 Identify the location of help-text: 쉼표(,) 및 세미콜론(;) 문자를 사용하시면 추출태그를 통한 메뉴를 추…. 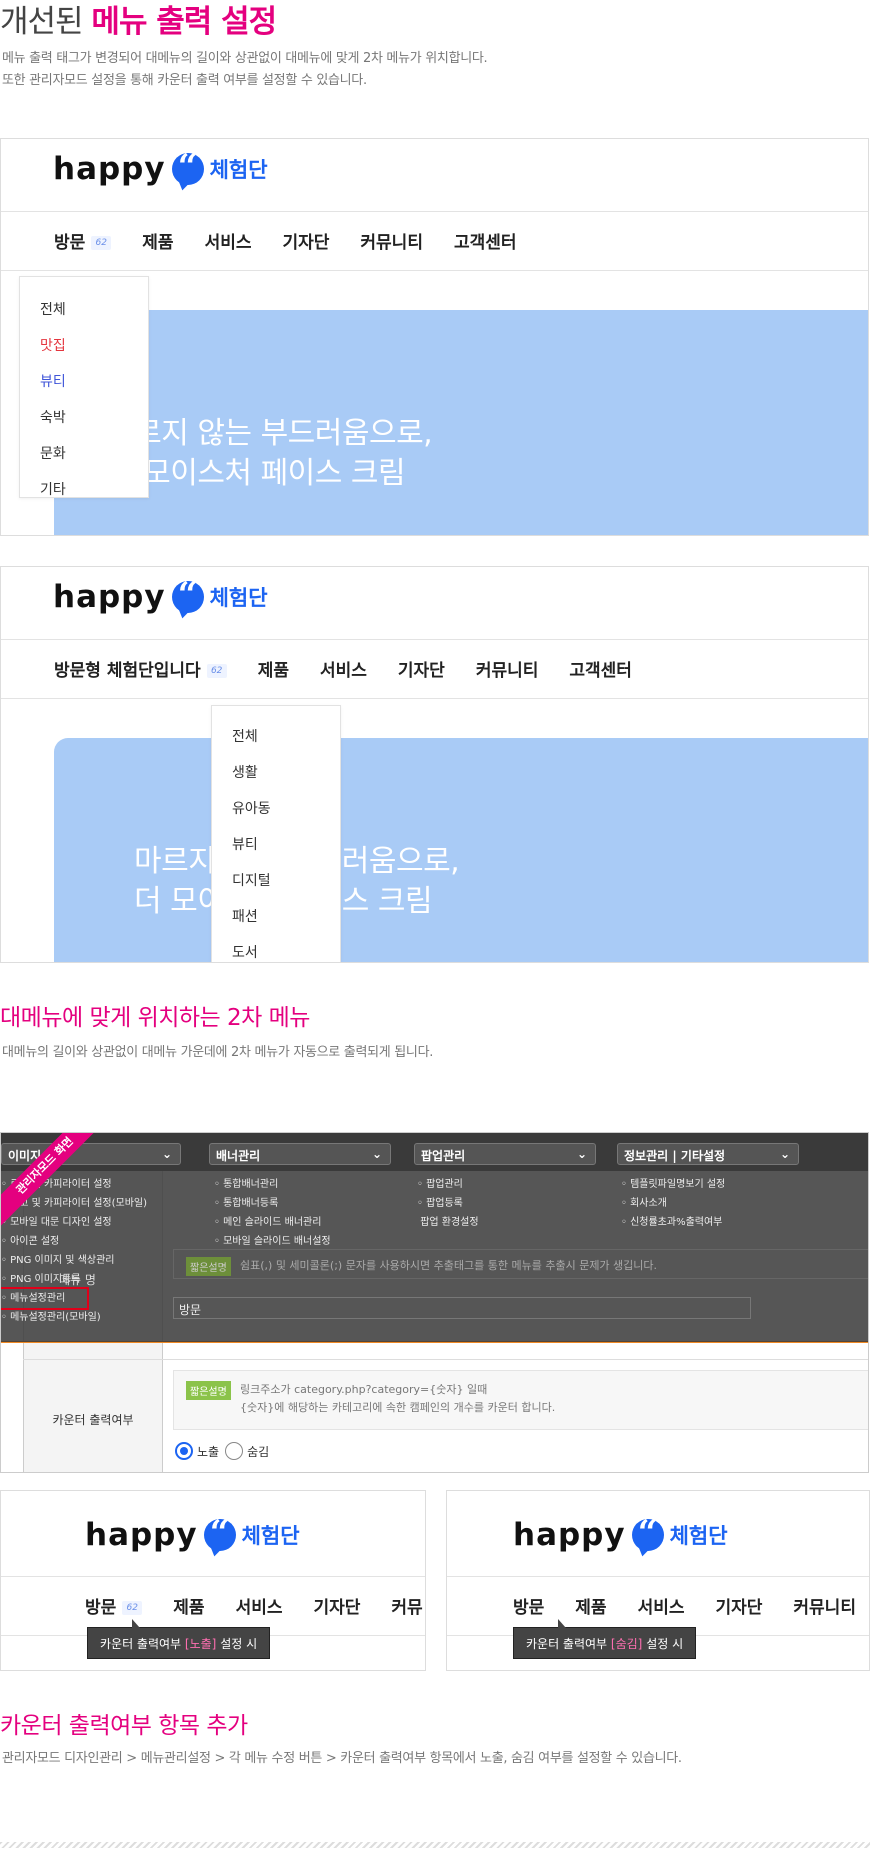
(449, 1265).